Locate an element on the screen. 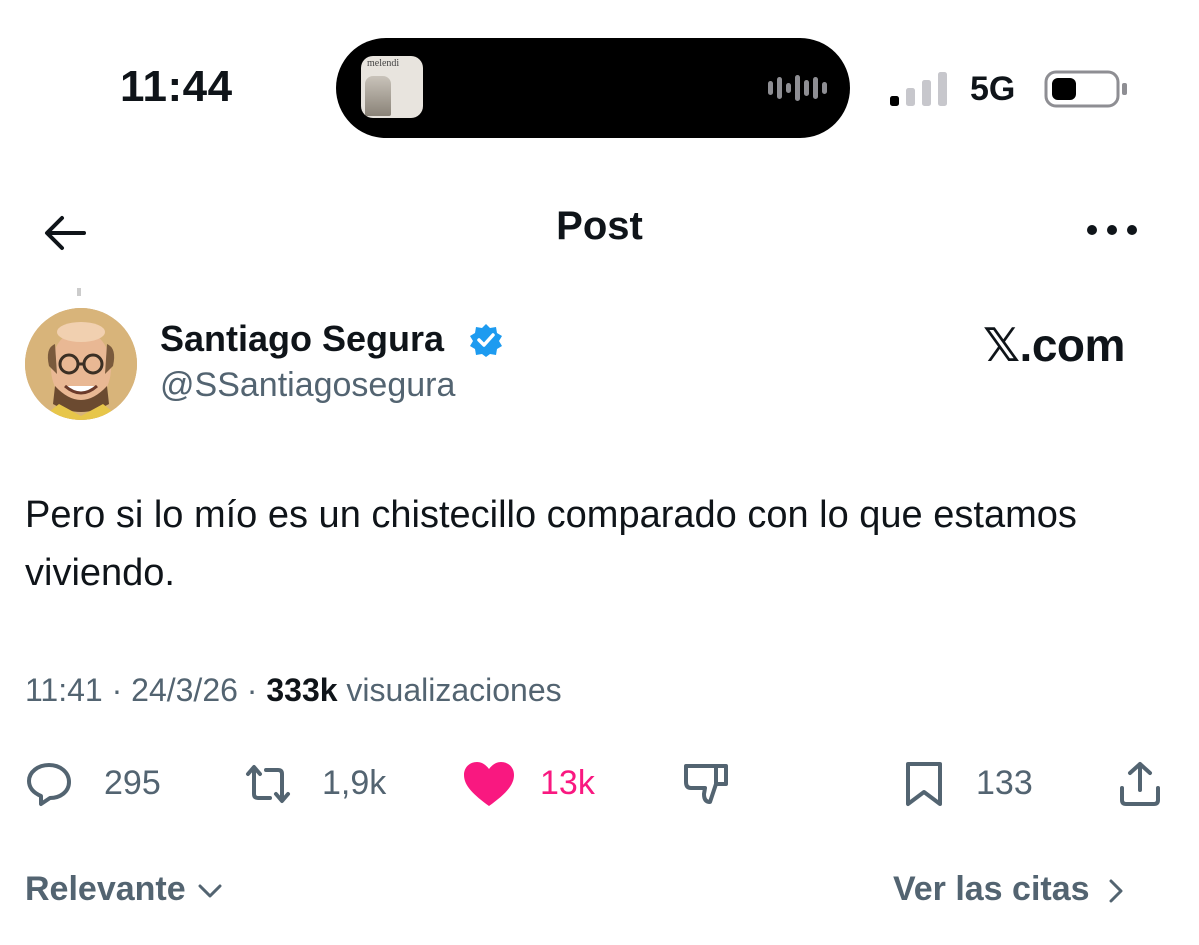 This screenshot has width=1199, height=945. dynamic-island: melendi is located at coordinates (593, 88).